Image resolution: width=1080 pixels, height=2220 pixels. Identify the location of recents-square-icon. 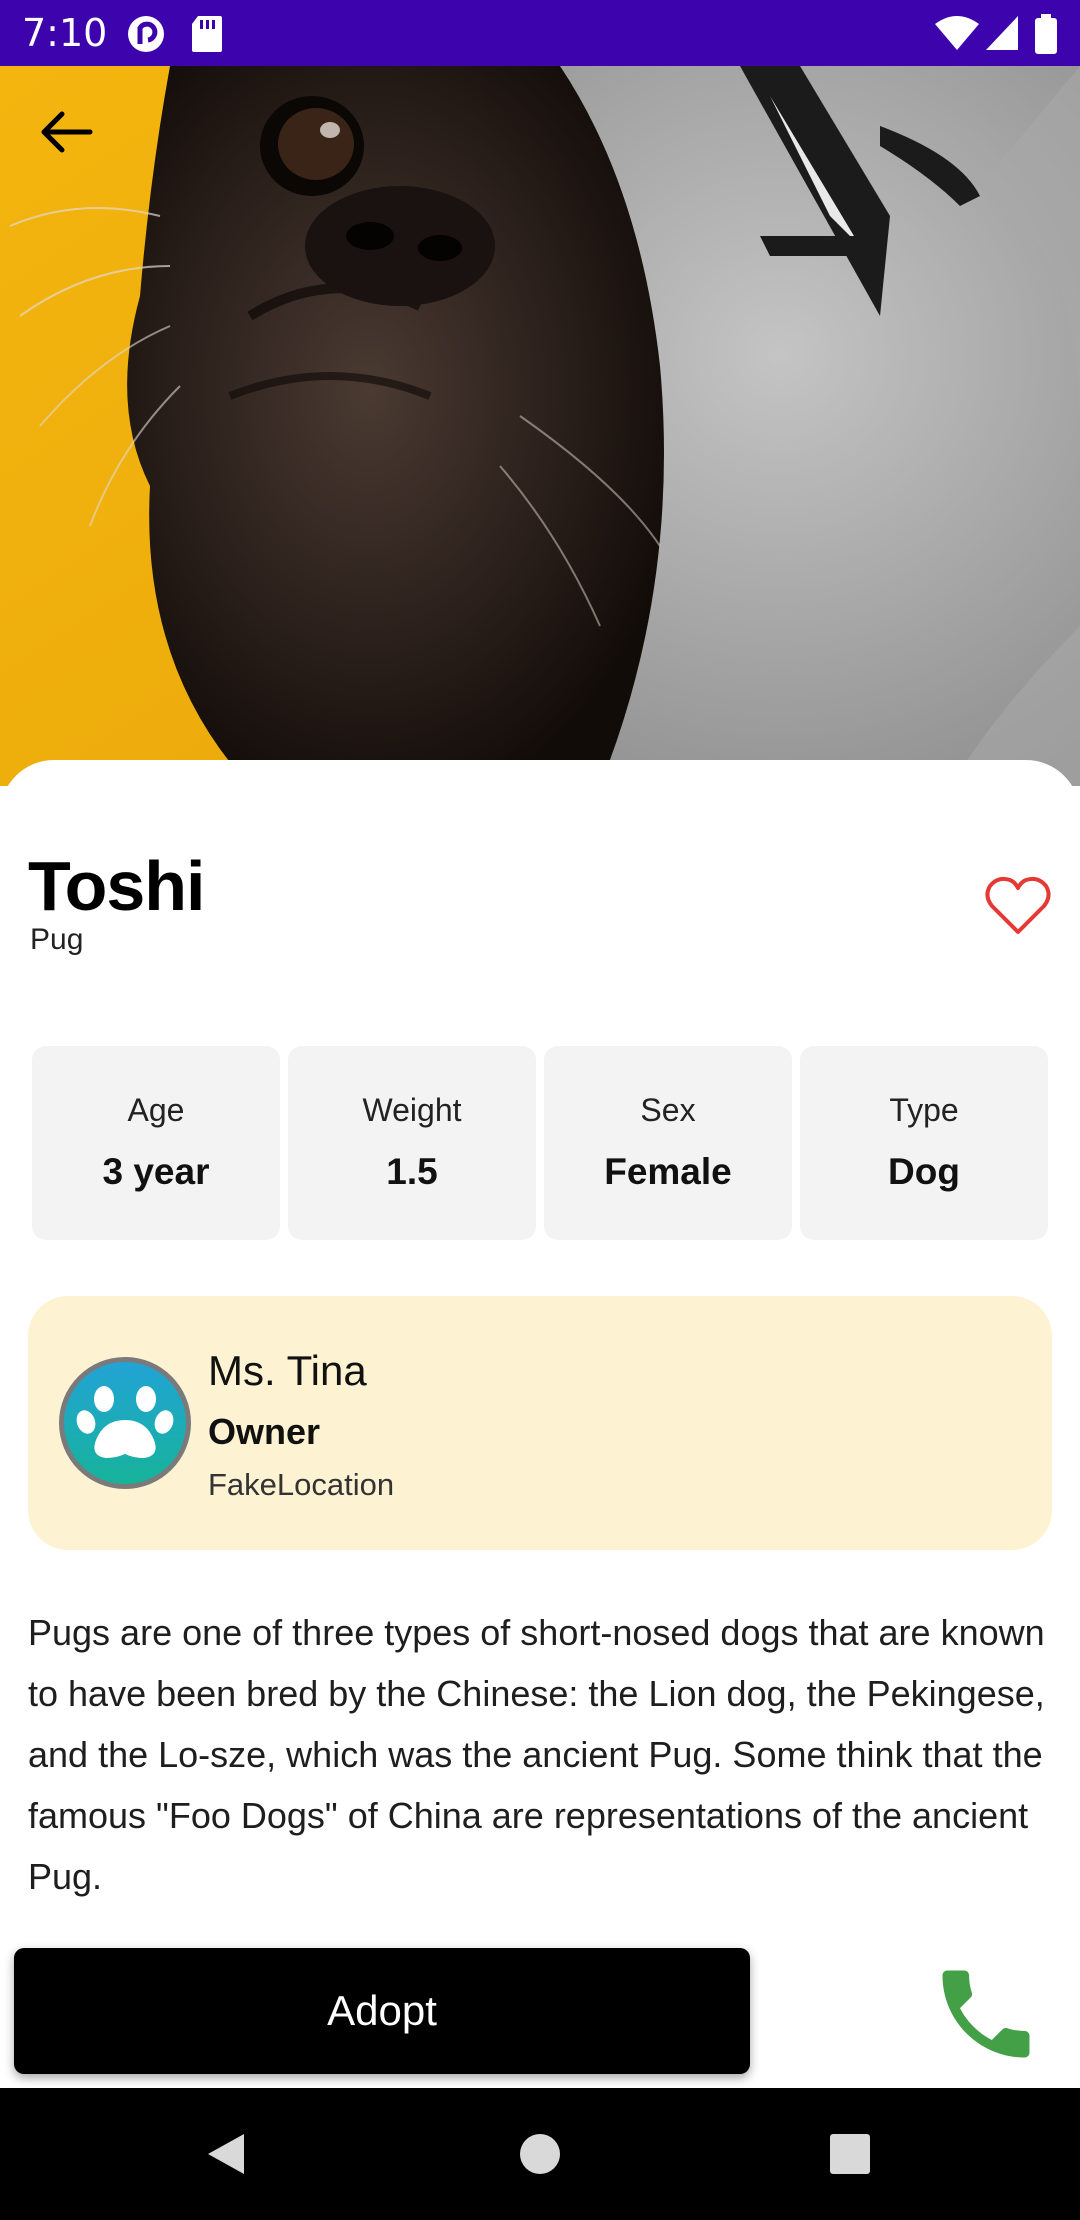
(850, 2156).